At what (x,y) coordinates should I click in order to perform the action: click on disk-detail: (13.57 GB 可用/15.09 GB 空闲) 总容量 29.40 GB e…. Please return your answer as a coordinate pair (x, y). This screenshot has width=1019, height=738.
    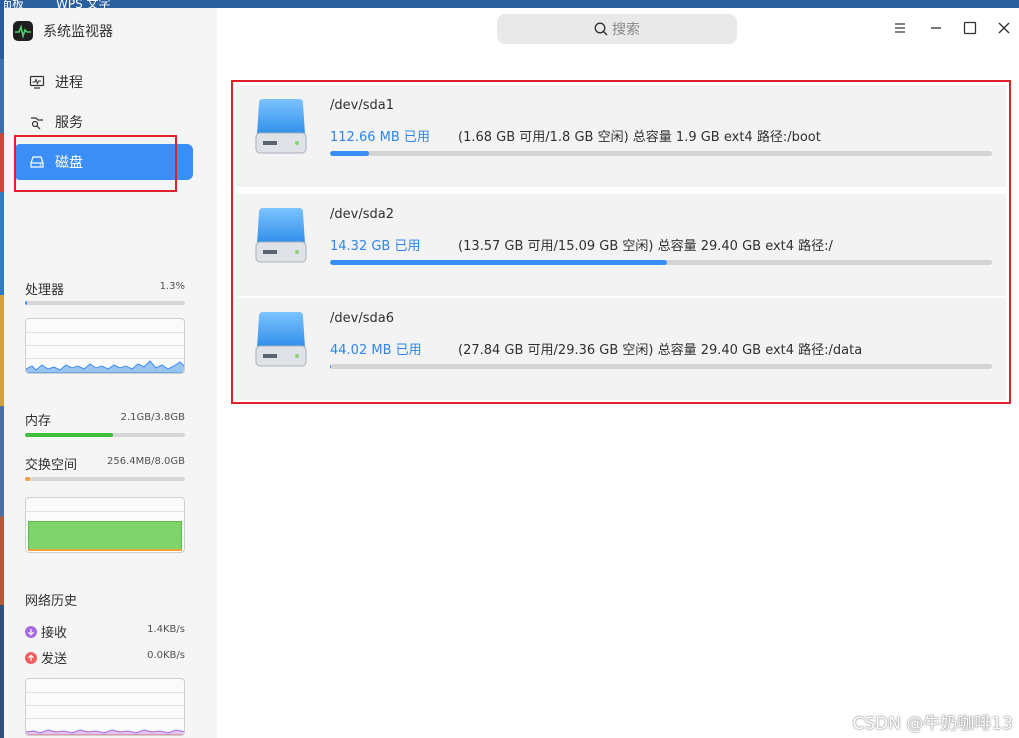
    Looking at the image, I should click on (645, 246).